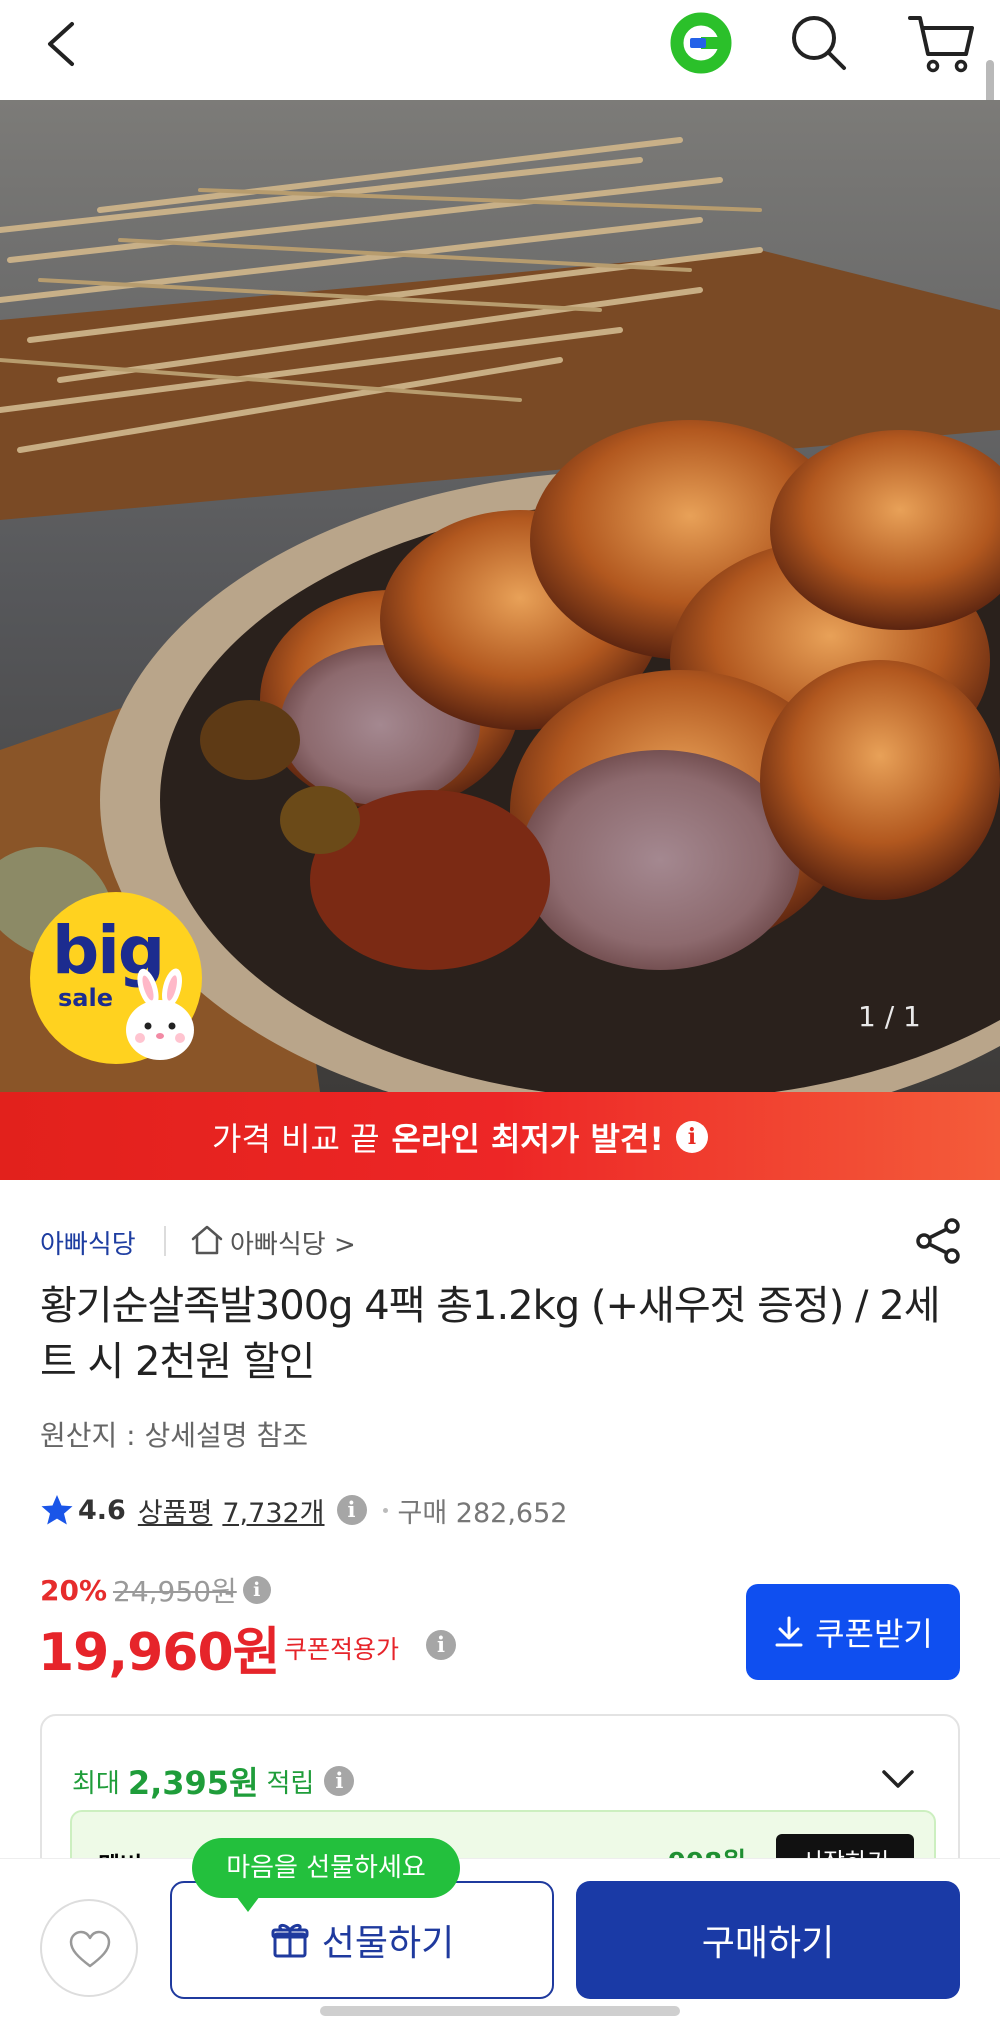  Describe the element at coordinates (175, 1591) in the screenshot. I see `original-price: 24,950원` at that location.